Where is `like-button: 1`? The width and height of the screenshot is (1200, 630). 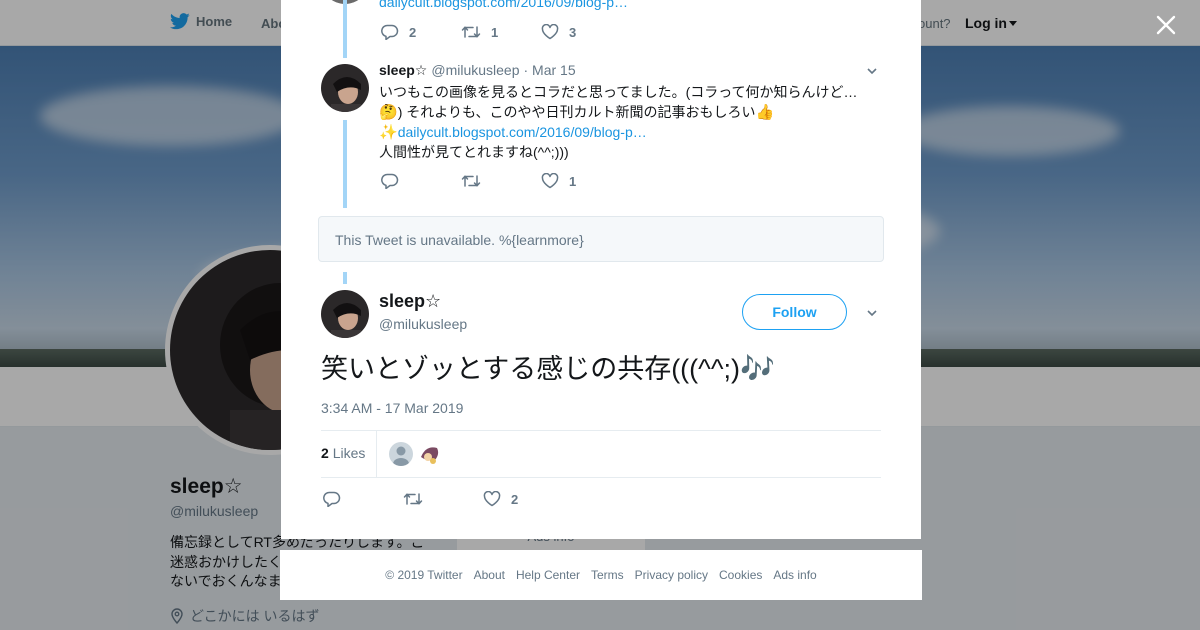
like-button: 1 is located at coordinates (581, 181).